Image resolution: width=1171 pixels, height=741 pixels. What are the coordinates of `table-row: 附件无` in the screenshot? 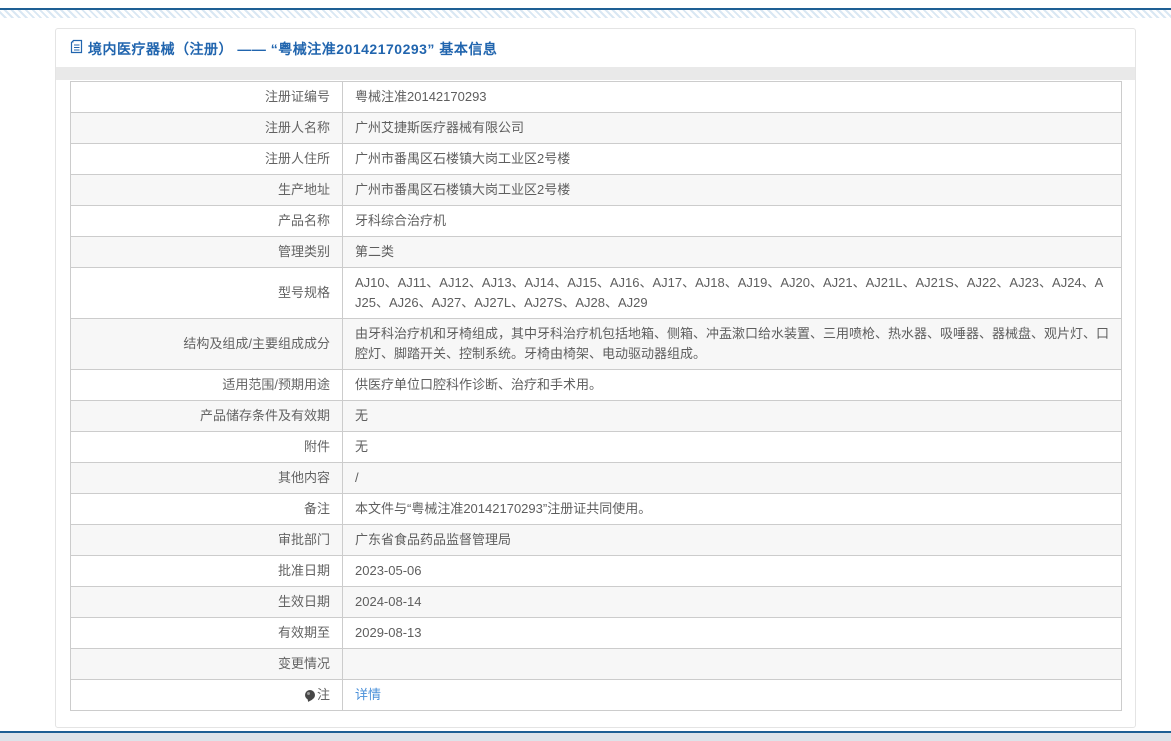 It's located at (596, 447).